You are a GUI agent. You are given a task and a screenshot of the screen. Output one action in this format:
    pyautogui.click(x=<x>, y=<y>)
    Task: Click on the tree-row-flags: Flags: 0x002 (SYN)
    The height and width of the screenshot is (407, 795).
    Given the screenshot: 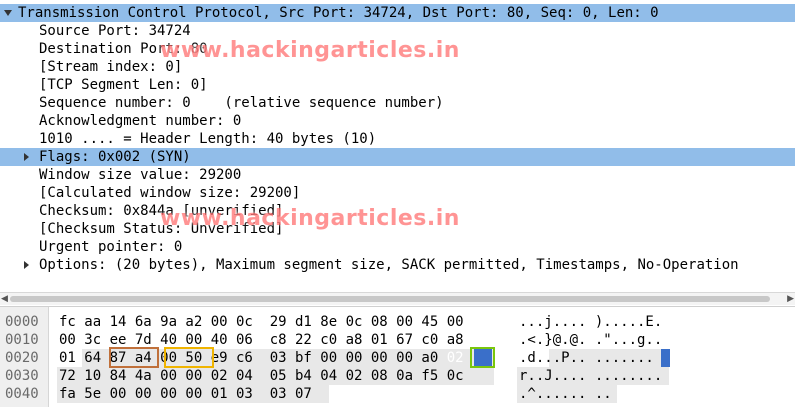 What is the action you would take?
    pyautogui.click(x=397, y=157)
    